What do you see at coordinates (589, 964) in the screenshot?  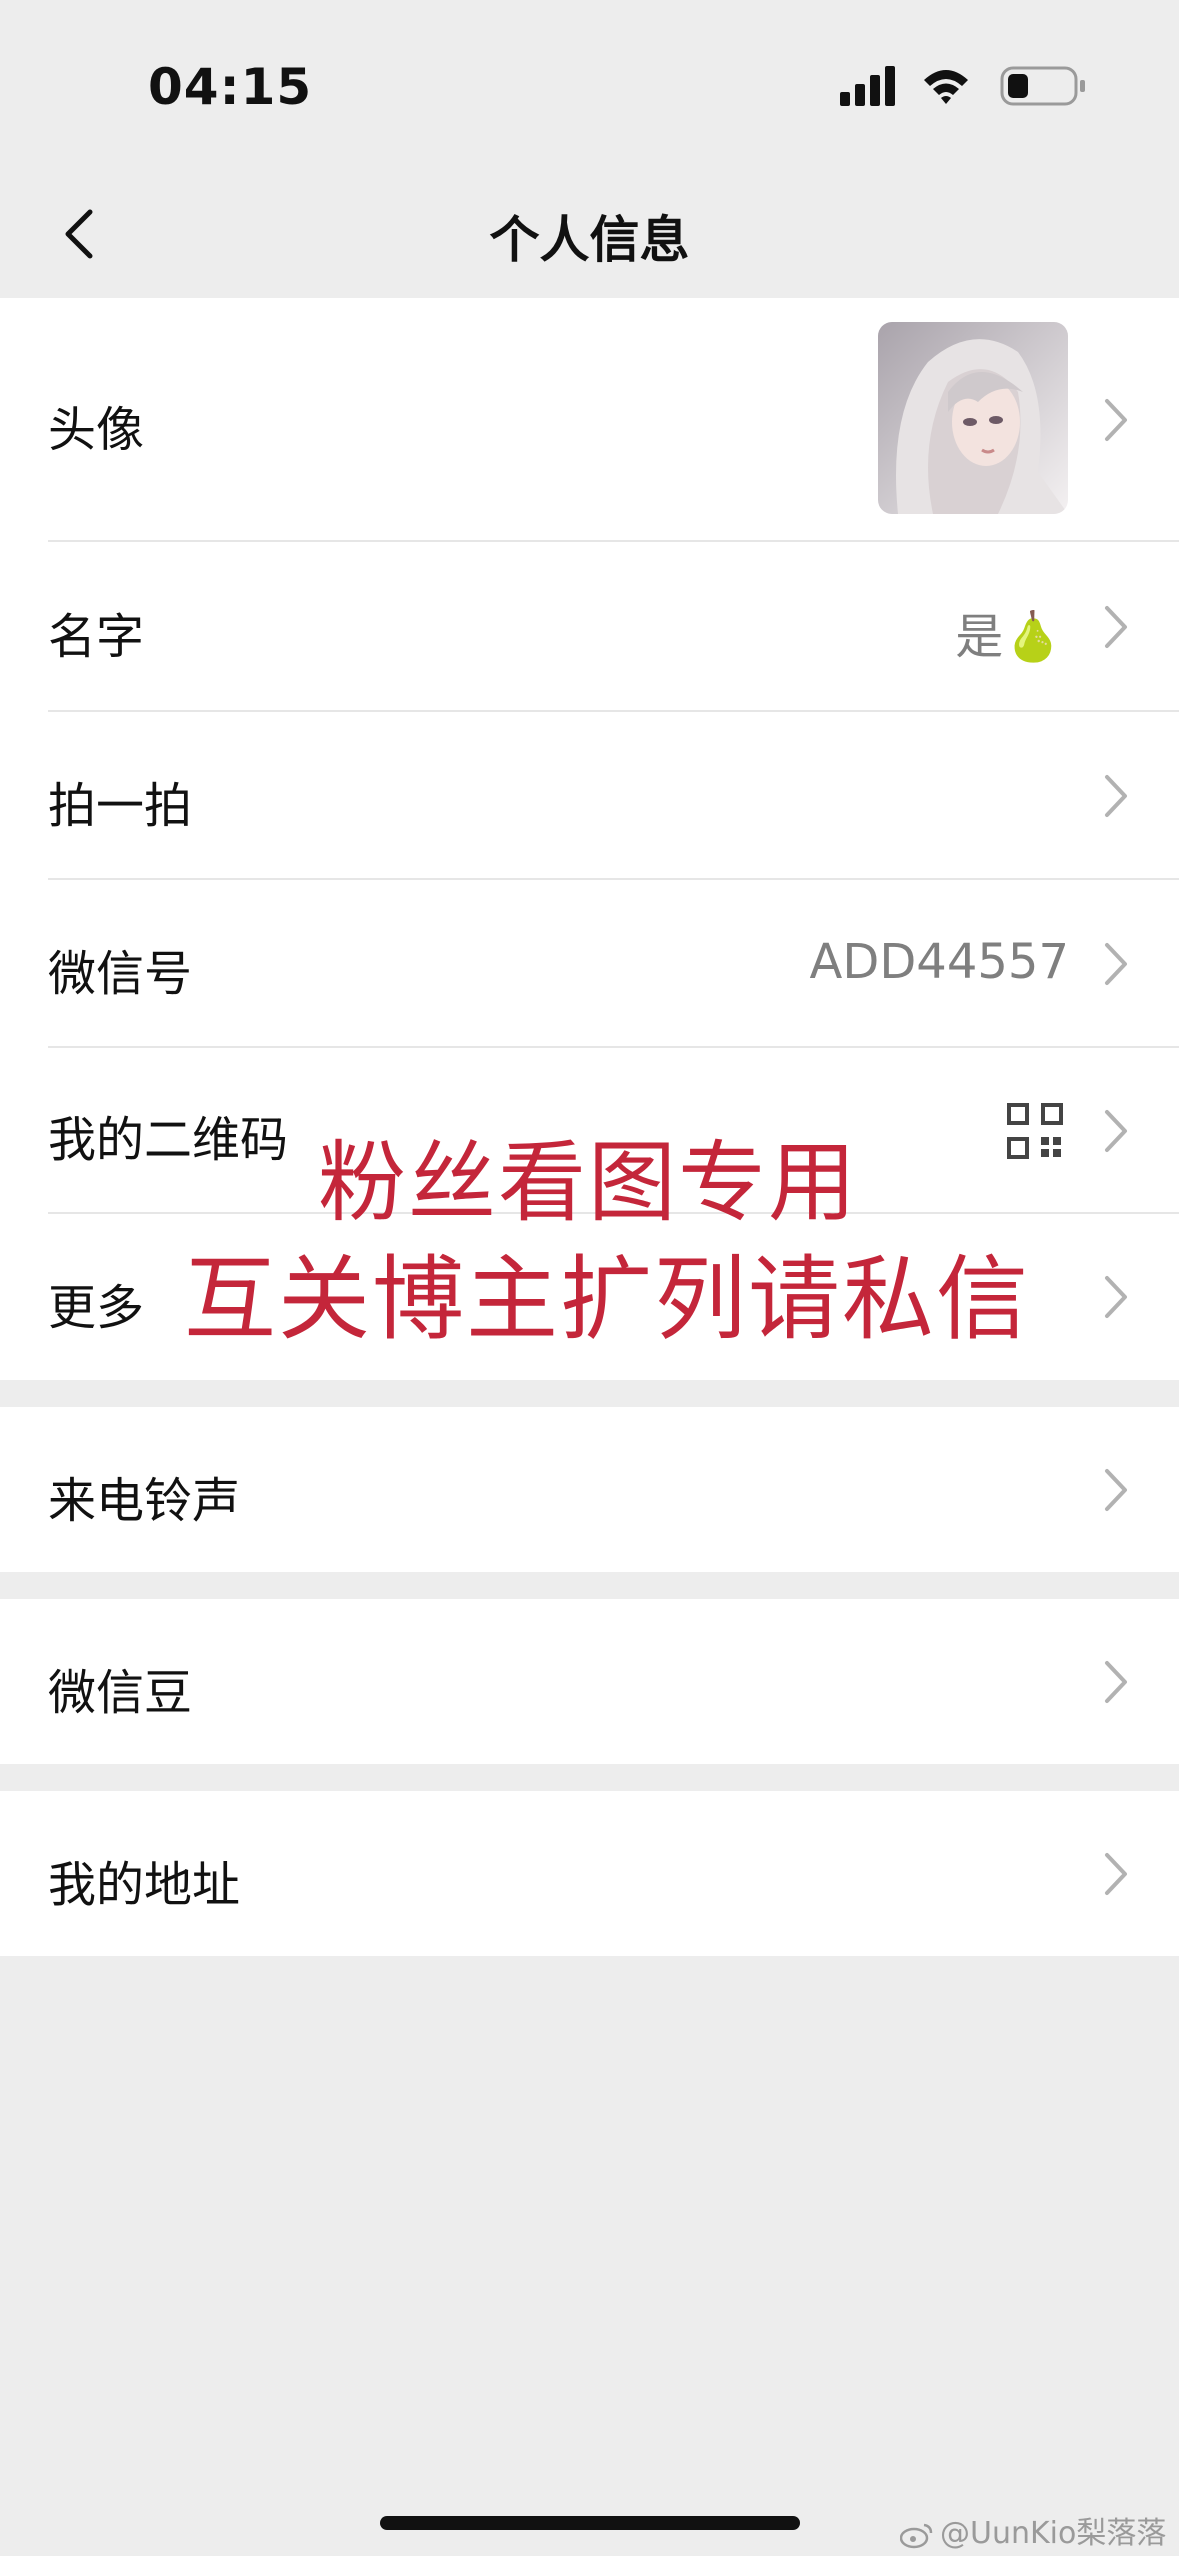 I see `row-wechat-id: 微信号 ADD44557` at bounding box center [589, 964].